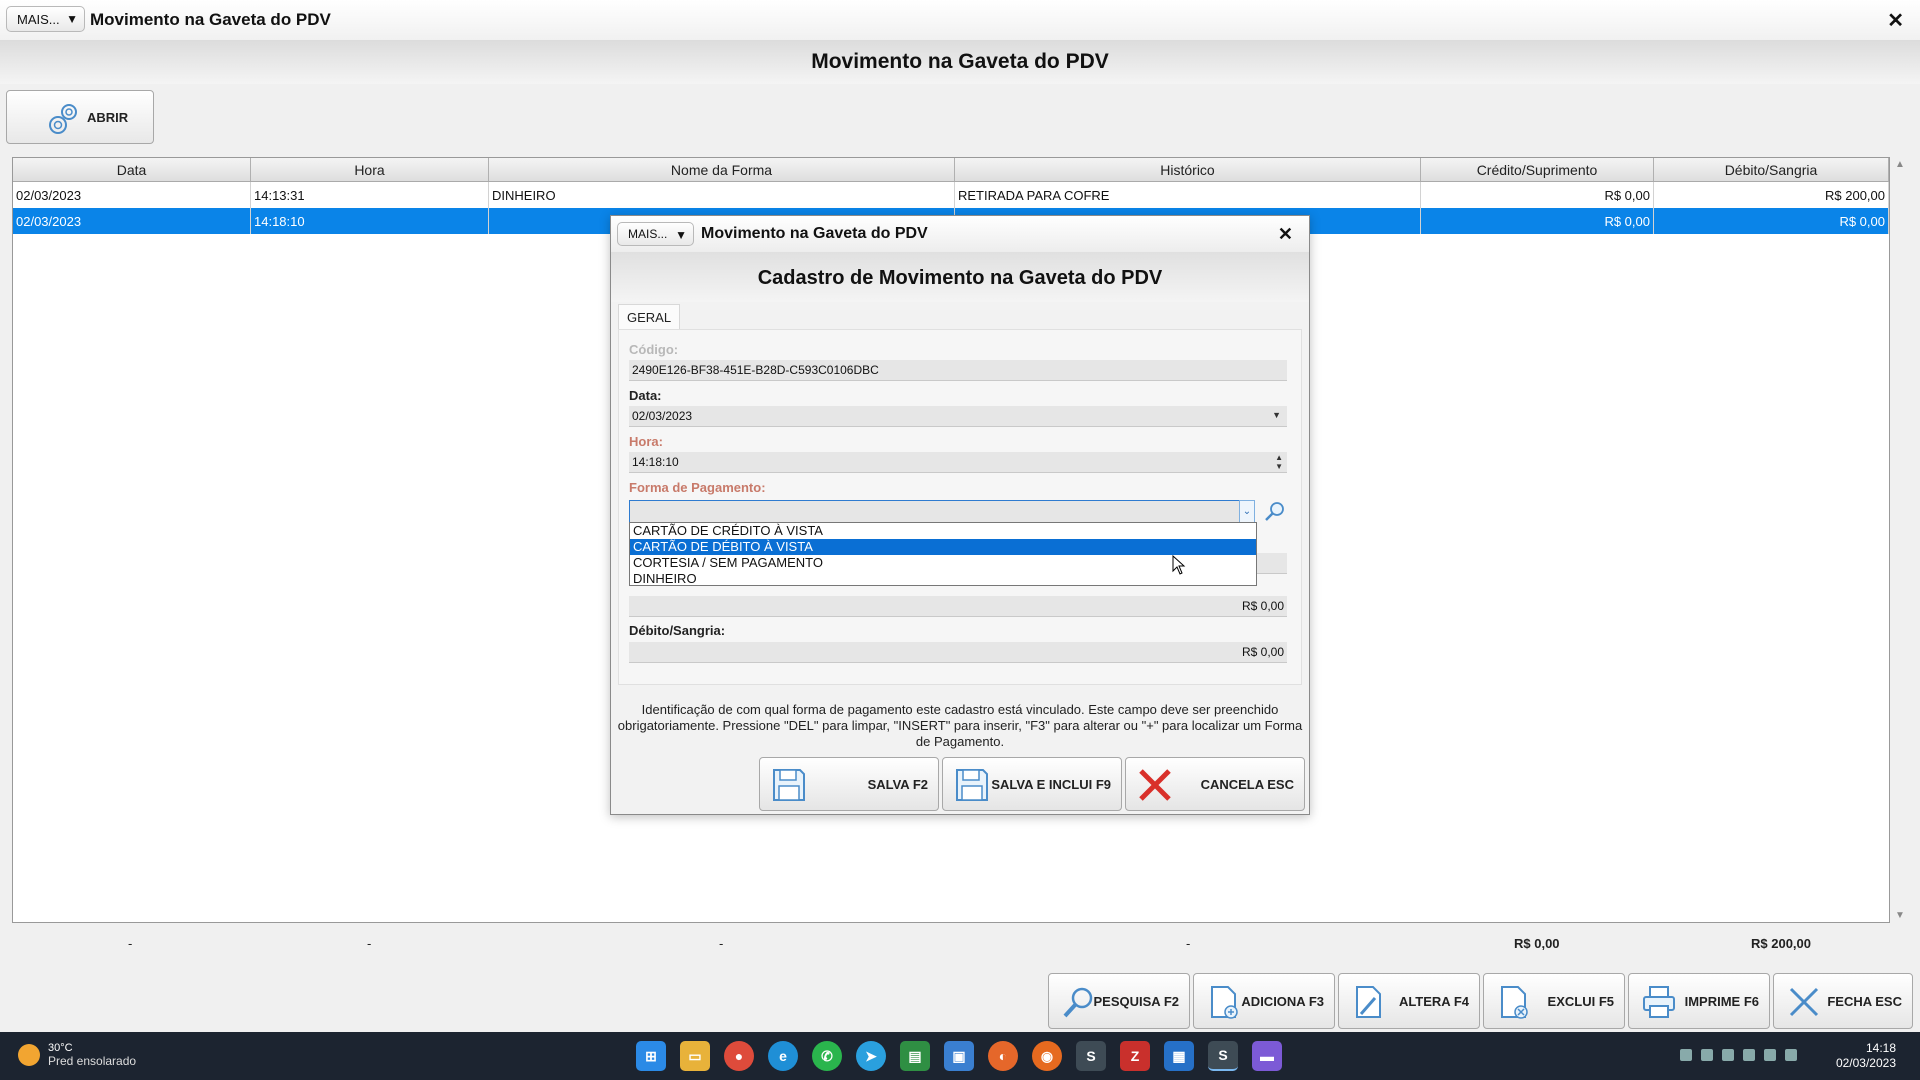 The width and height of the screenshot is (1920, 1080). I want to click on gear-icon, so click(63, 119).